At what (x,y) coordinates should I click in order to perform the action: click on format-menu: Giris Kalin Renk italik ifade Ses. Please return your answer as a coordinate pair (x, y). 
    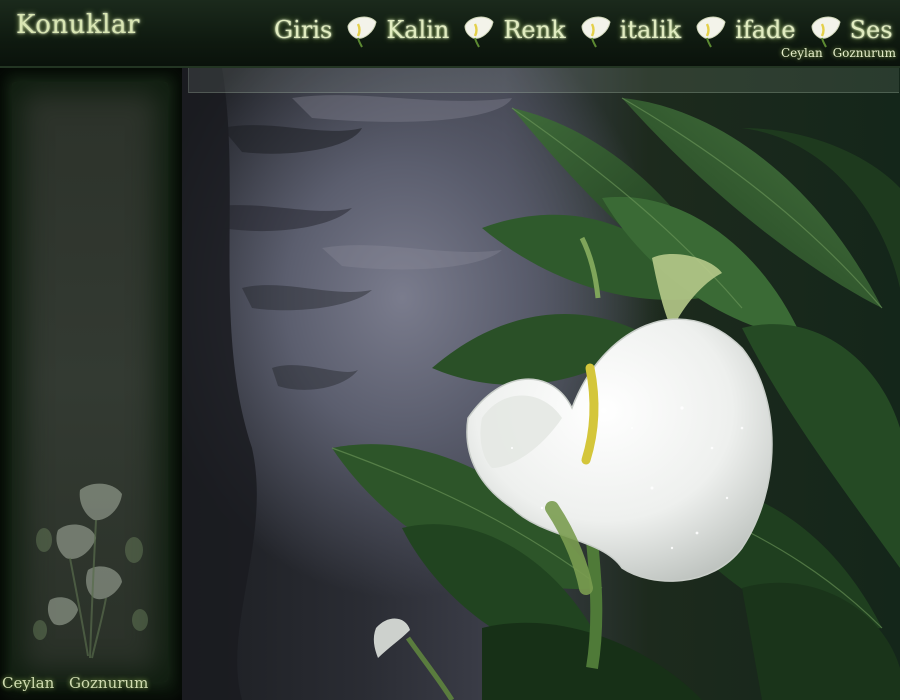
    Looking at the image, I should click on (587, 30).